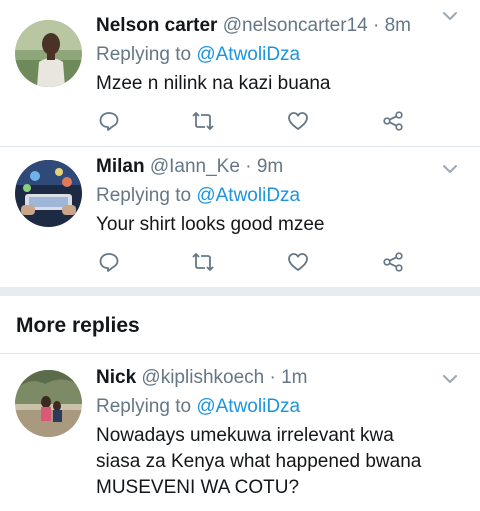 The image size is (480, 511). What do you see at coordinates (270, 166) in the screenshot?
I see `timestamp: 9m` at bounding box center [270, 166].